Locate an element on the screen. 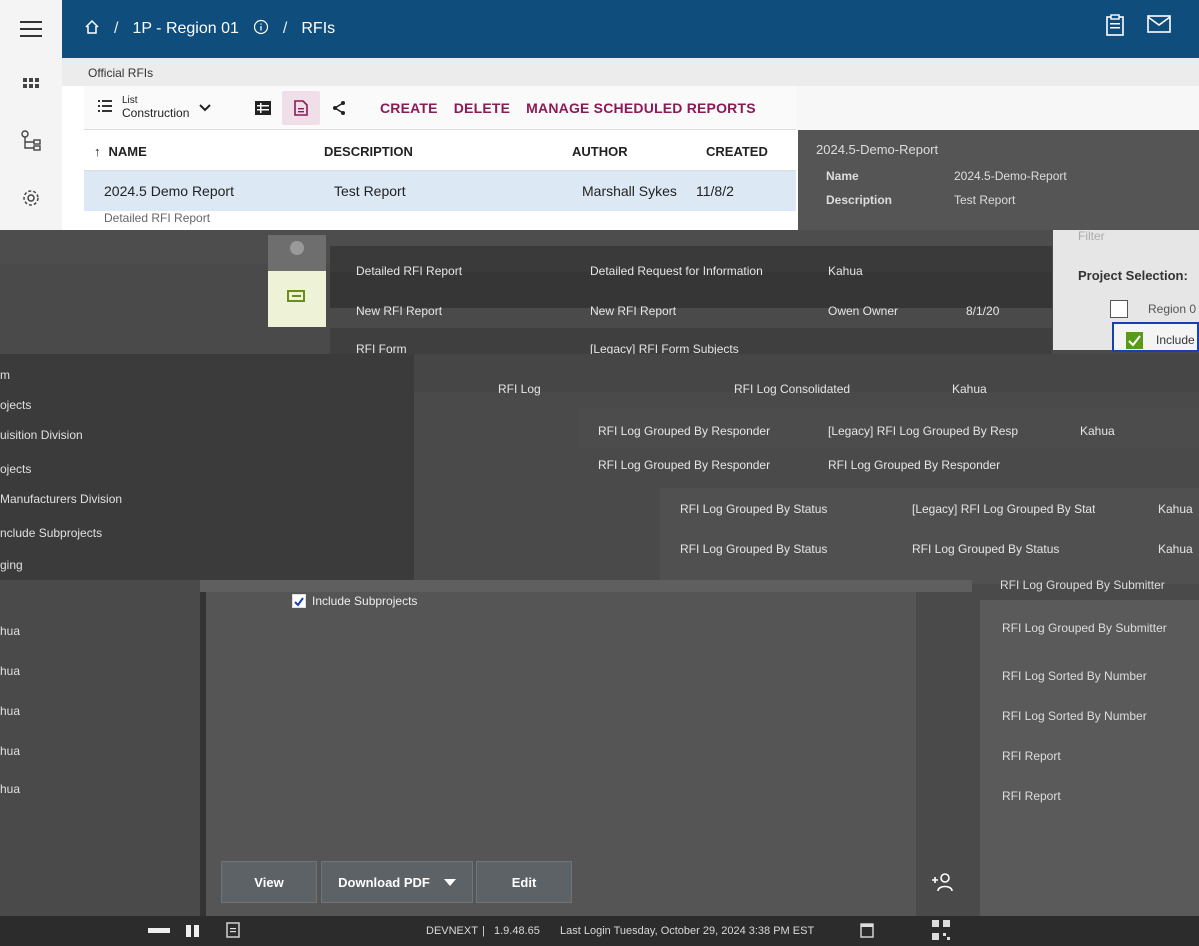  table-row: Detailed RFI Report is located at coordinates (440, 221).